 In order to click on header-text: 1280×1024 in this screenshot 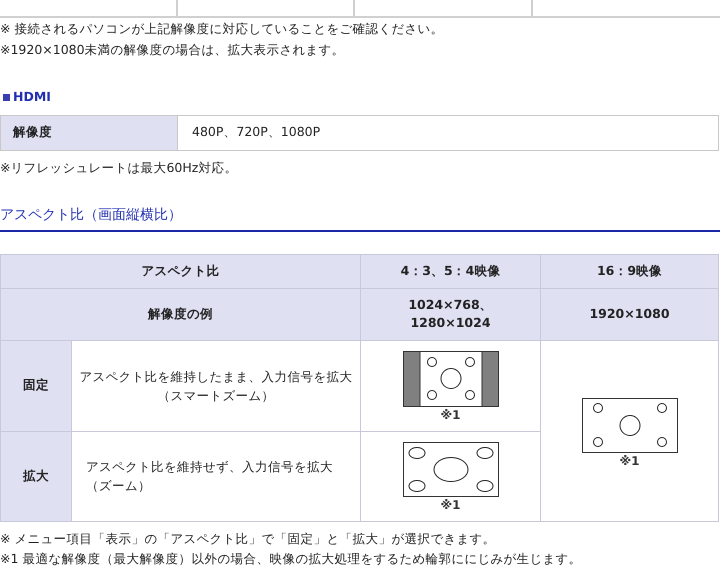, I will do `click(450, 323)`.